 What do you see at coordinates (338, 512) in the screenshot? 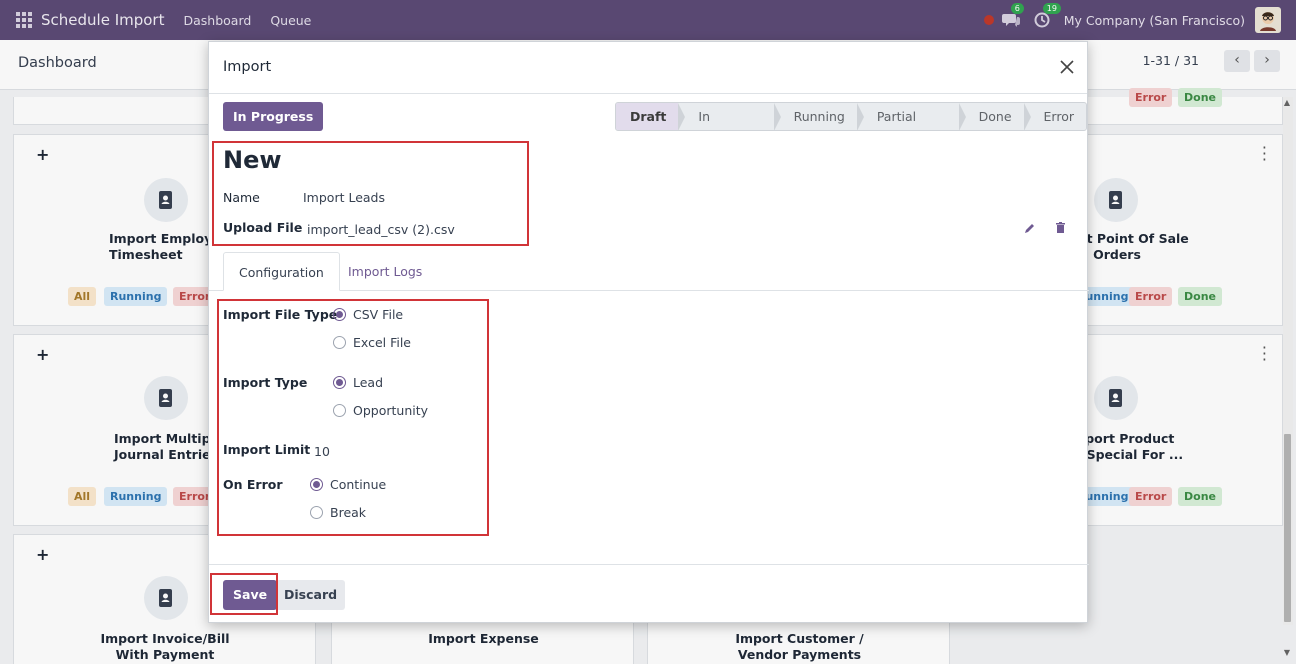
I see `radio-break: Break` at bounding box center [338, 512].